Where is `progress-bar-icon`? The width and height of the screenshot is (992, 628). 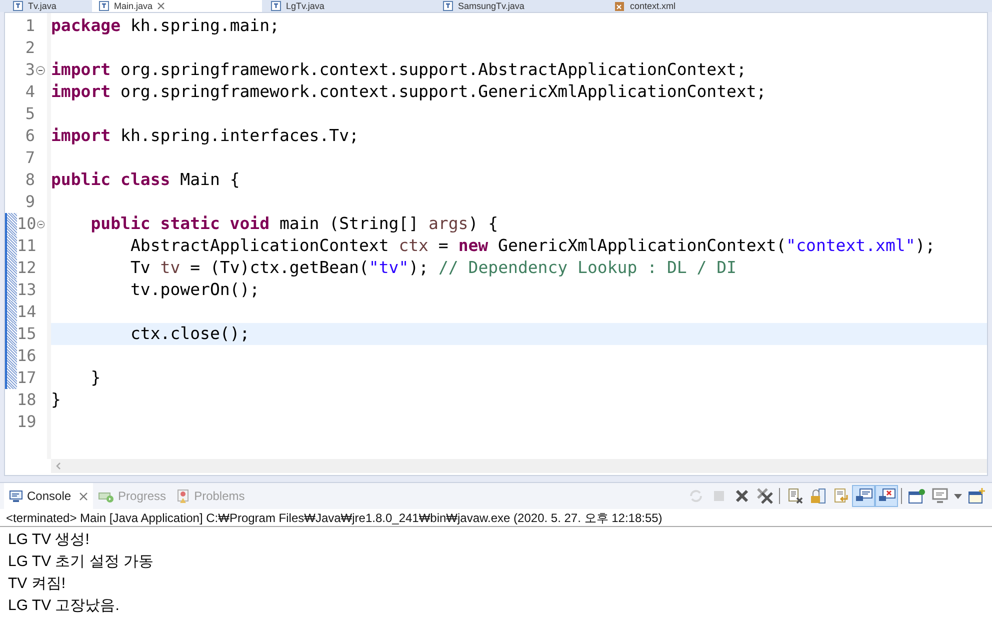
progress-bar-icon is located at coordinates (106, 496).